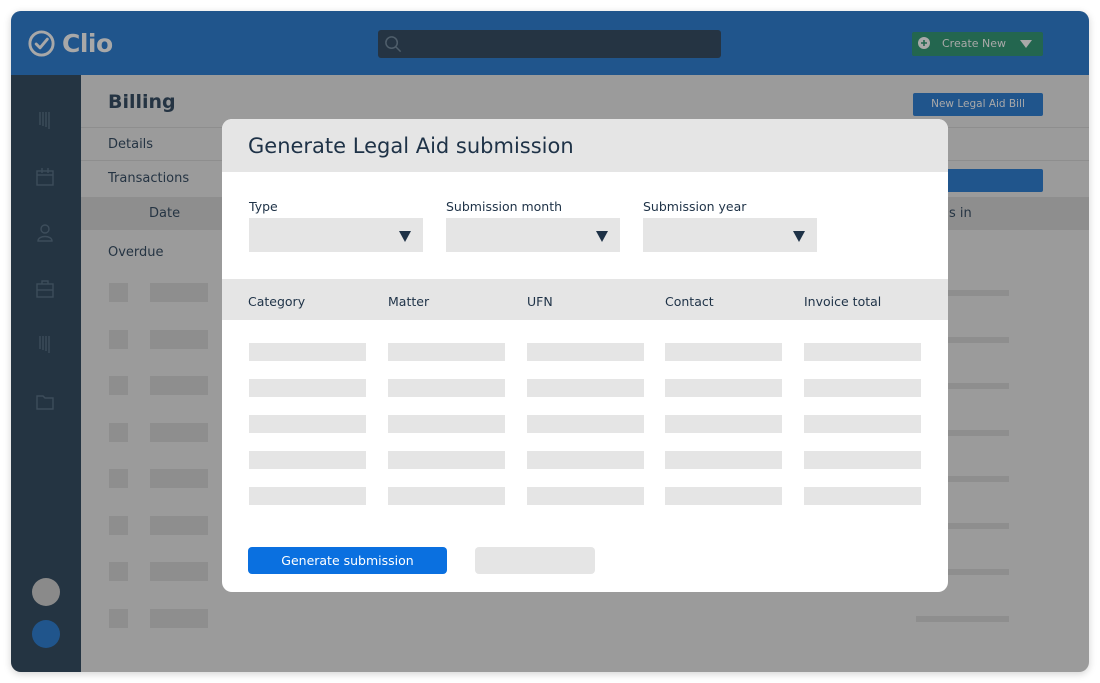 Image resolution: width=1100 pixels, height=683 pixels. I want to click on status-indicator, so click(46, 634).